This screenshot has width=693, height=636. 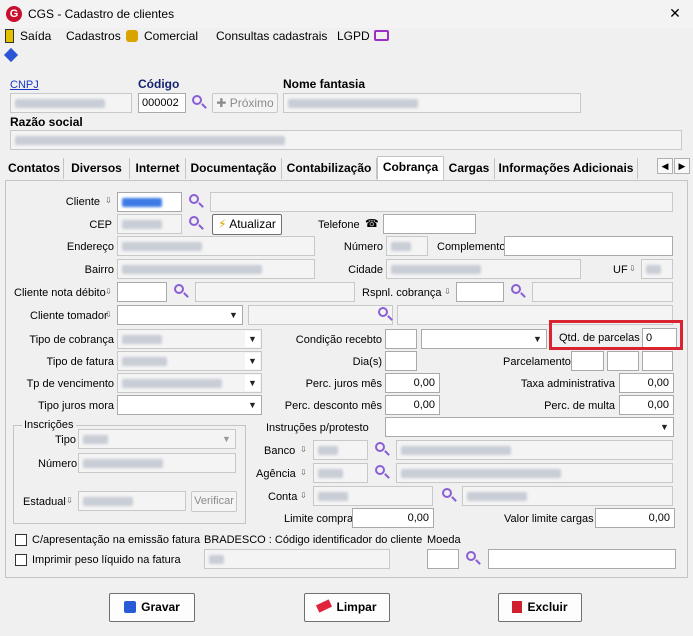 What do you see at coordinates (480, 292) in the screenshot?
I see `rspnl-cobranca-field` at bounding box center [480, 292].